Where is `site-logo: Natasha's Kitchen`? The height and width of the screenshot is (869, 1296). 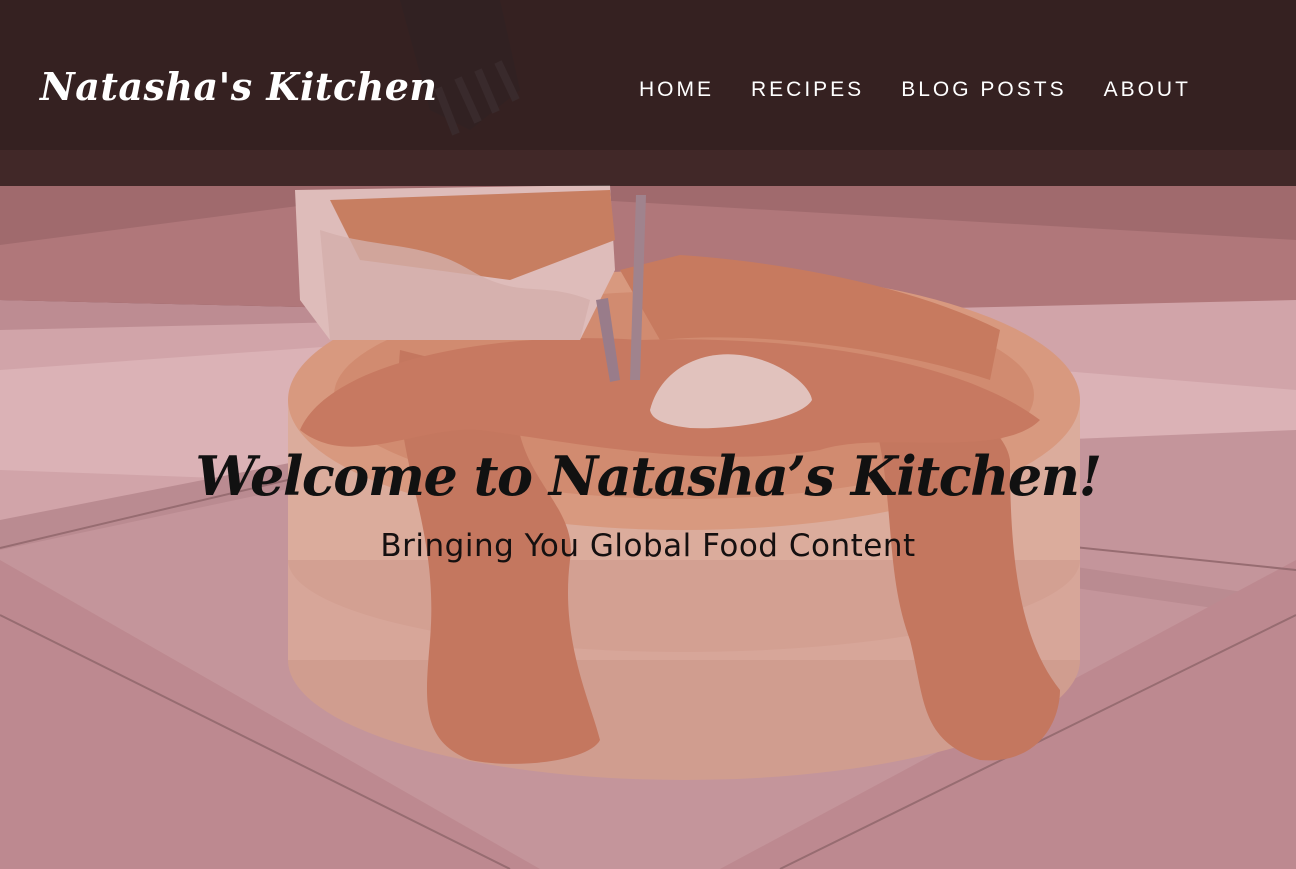
site-logo: Natasha's Kitchen is located at coordinates (239, 86).